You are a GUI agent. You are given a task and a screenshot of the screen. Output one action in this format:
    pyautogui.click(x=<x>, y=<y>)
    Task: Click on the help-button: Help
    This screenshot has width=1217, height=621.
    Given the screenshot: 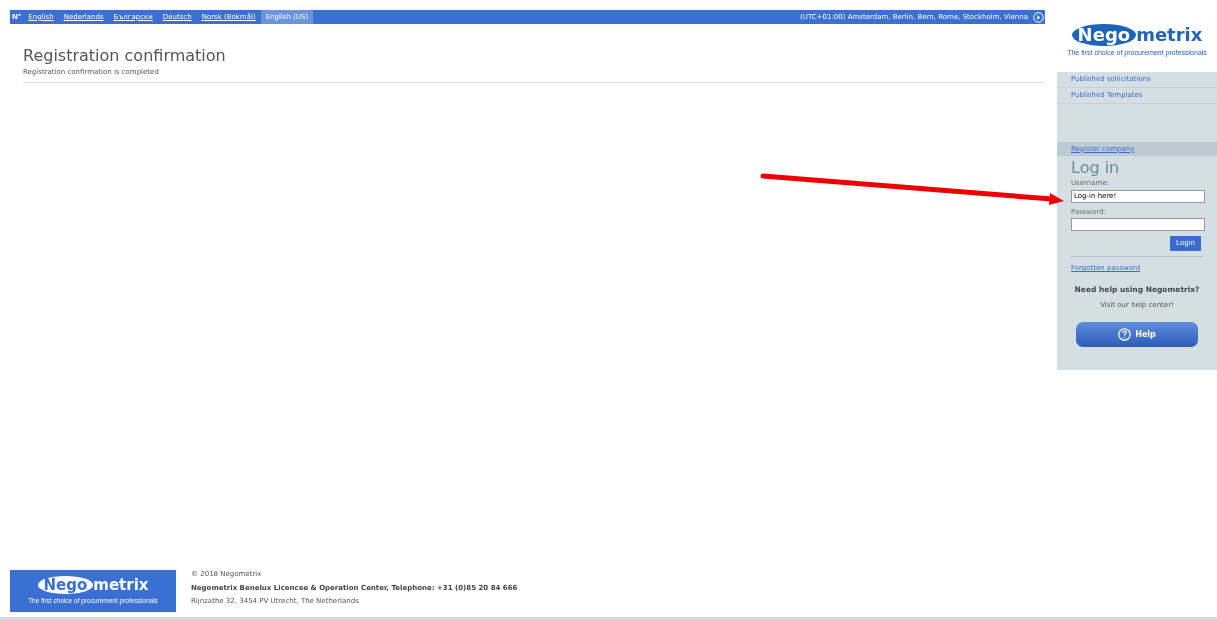 What is the action you would take?
    pyautogui.click(x=1137, y=335)
    